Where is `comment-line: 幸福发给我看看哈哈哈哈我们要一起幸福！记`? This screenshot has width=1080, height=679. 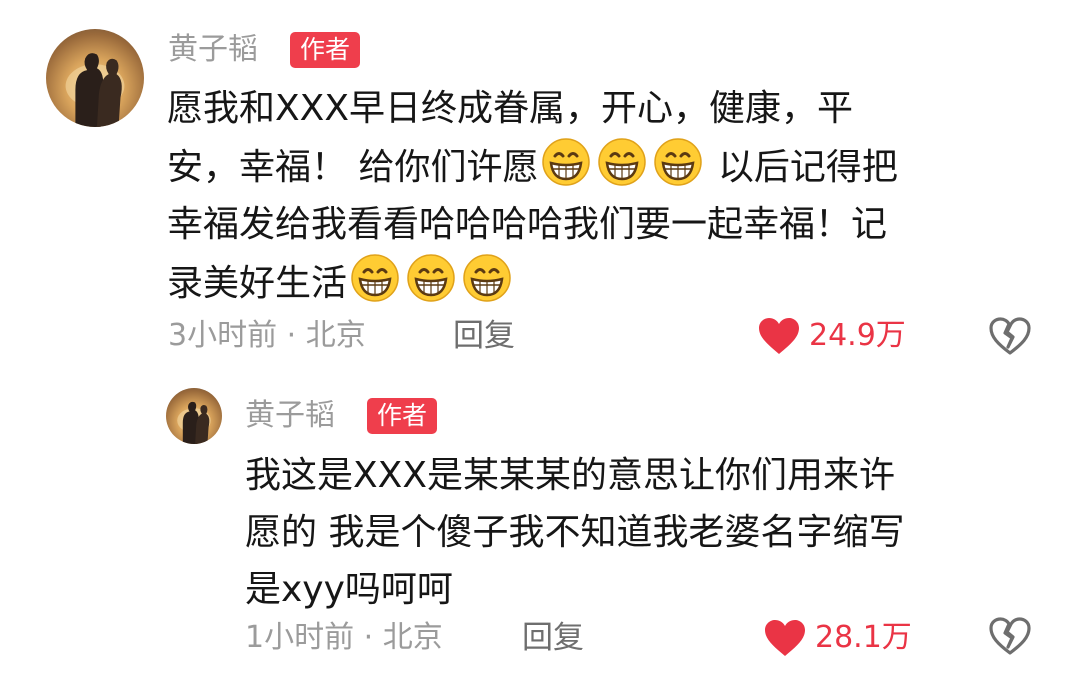
comment-line: 幸福发给我看看哈哈哈哈我们要一起幸福！记 is located at coordinates (527, 224).